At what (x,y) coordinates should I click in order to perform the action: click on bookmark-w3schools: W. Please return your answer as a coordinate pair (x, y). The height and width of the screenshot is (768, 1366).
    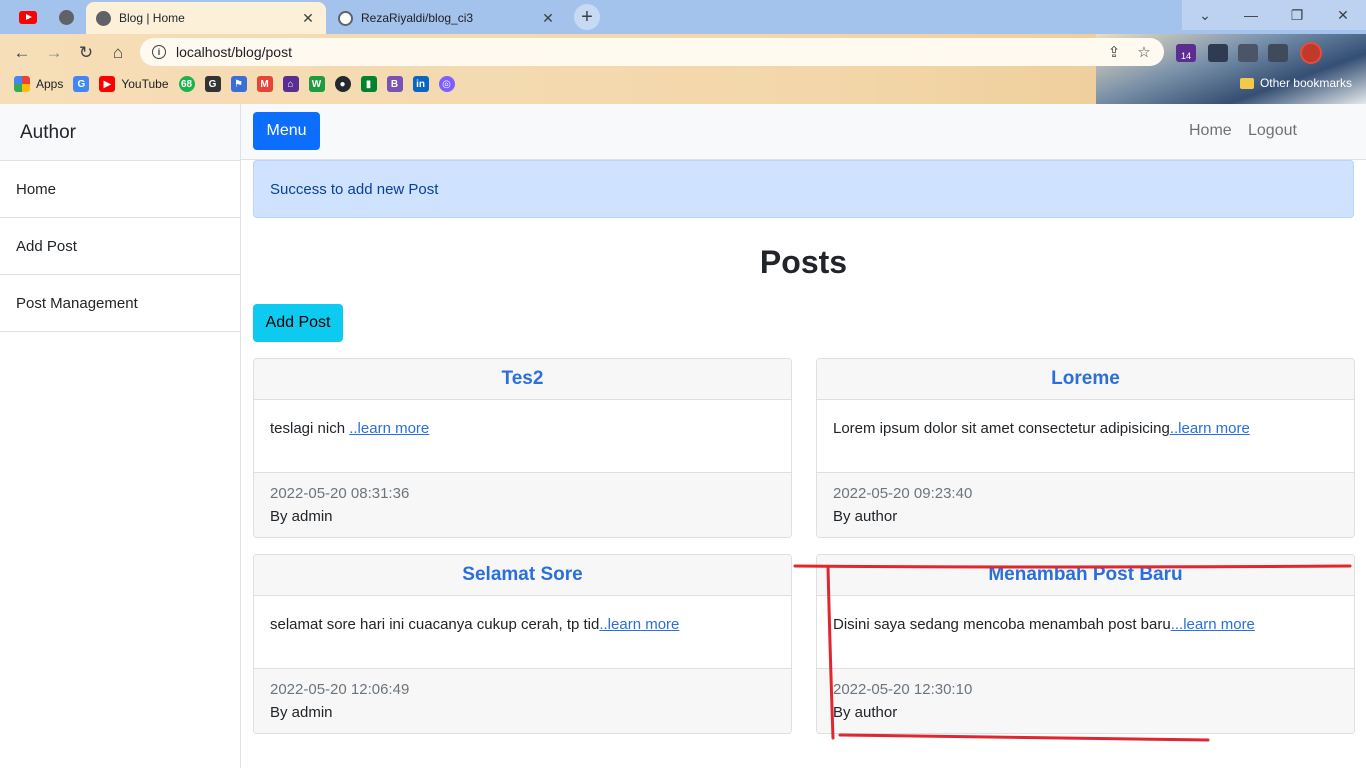
    Looking at the image, I should click on (316, 84).